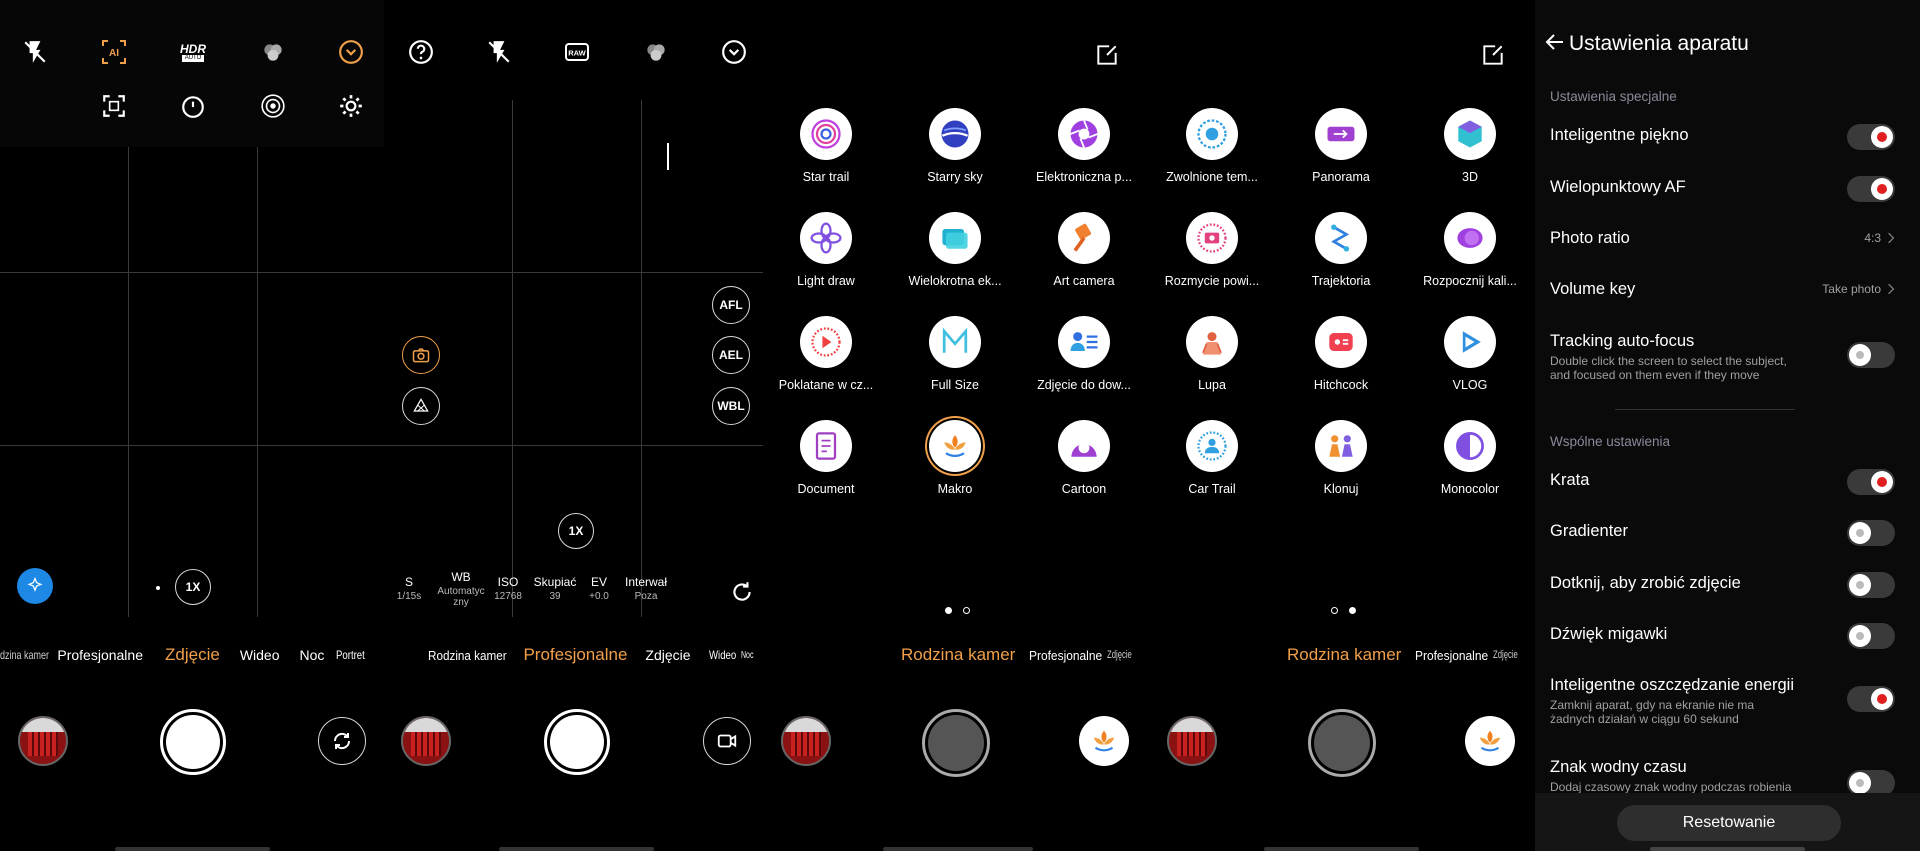 This screenshot has height=851, width=1920. I want to click on setting-volume-key: Volume key Take photo, so click(1722, 289).